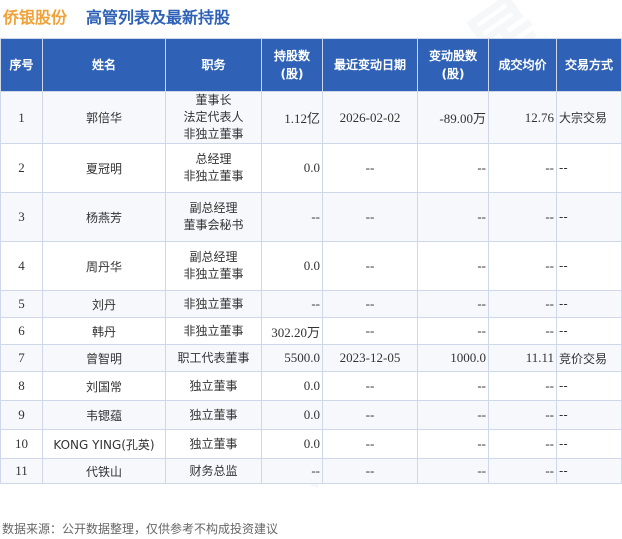 This screenshot has height=539, width=622. What do you see at coordinates (21, 331) in the screenshot?
I see `cell-index: 6` at bounding box center [21, 331].